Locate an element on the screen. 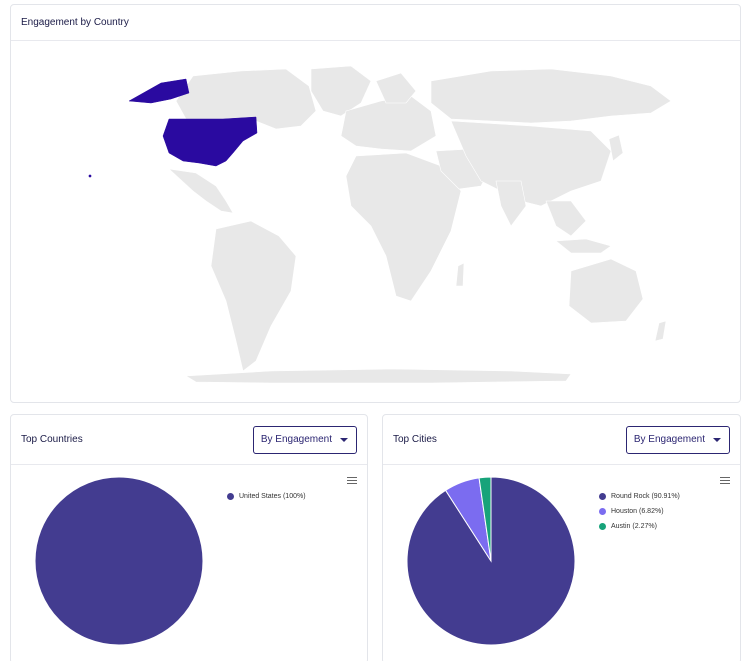 The width and height of the screenshot is (750, 661). legend-item: United States (100%) is located at coordinates (266, 496).